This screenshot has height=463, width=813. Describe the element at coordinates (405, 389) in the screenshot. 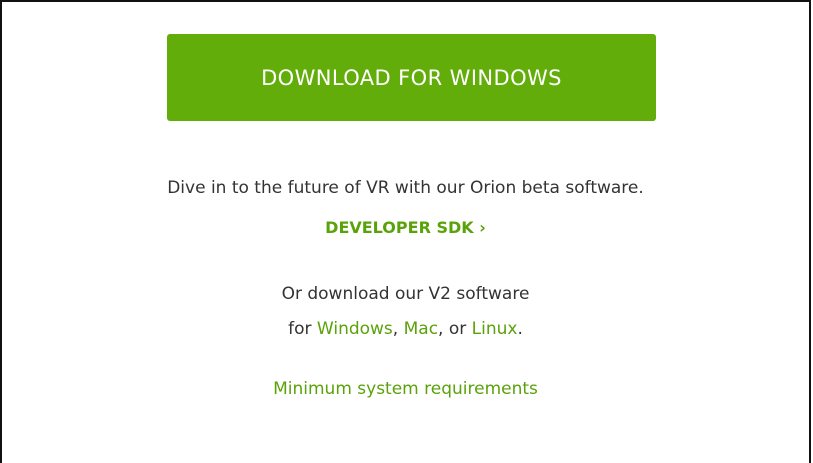

I see `minimum-system-requirements-link: Minimum system requirements` at that location.